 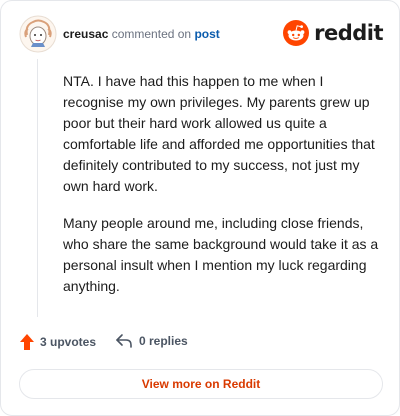 What do you see at coordinates (85, 34) in the screenshot?
I see `username-link: creusac` at bounding box center [85, 34].